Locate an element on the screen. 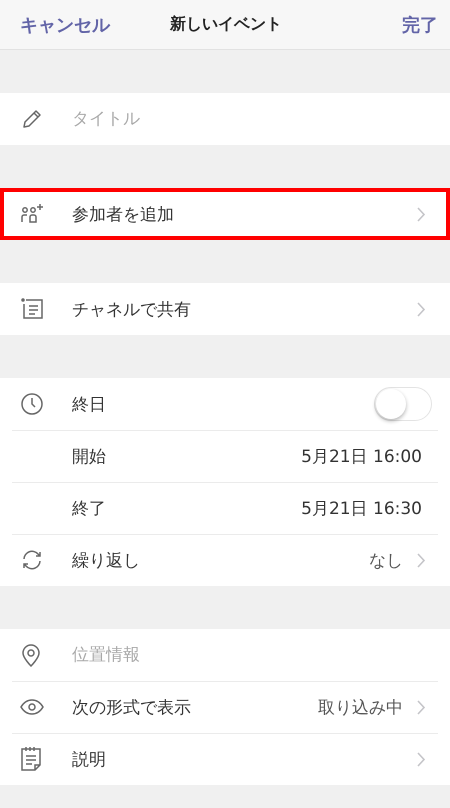  row-label: 終了 is located at coordinates (89, 509).